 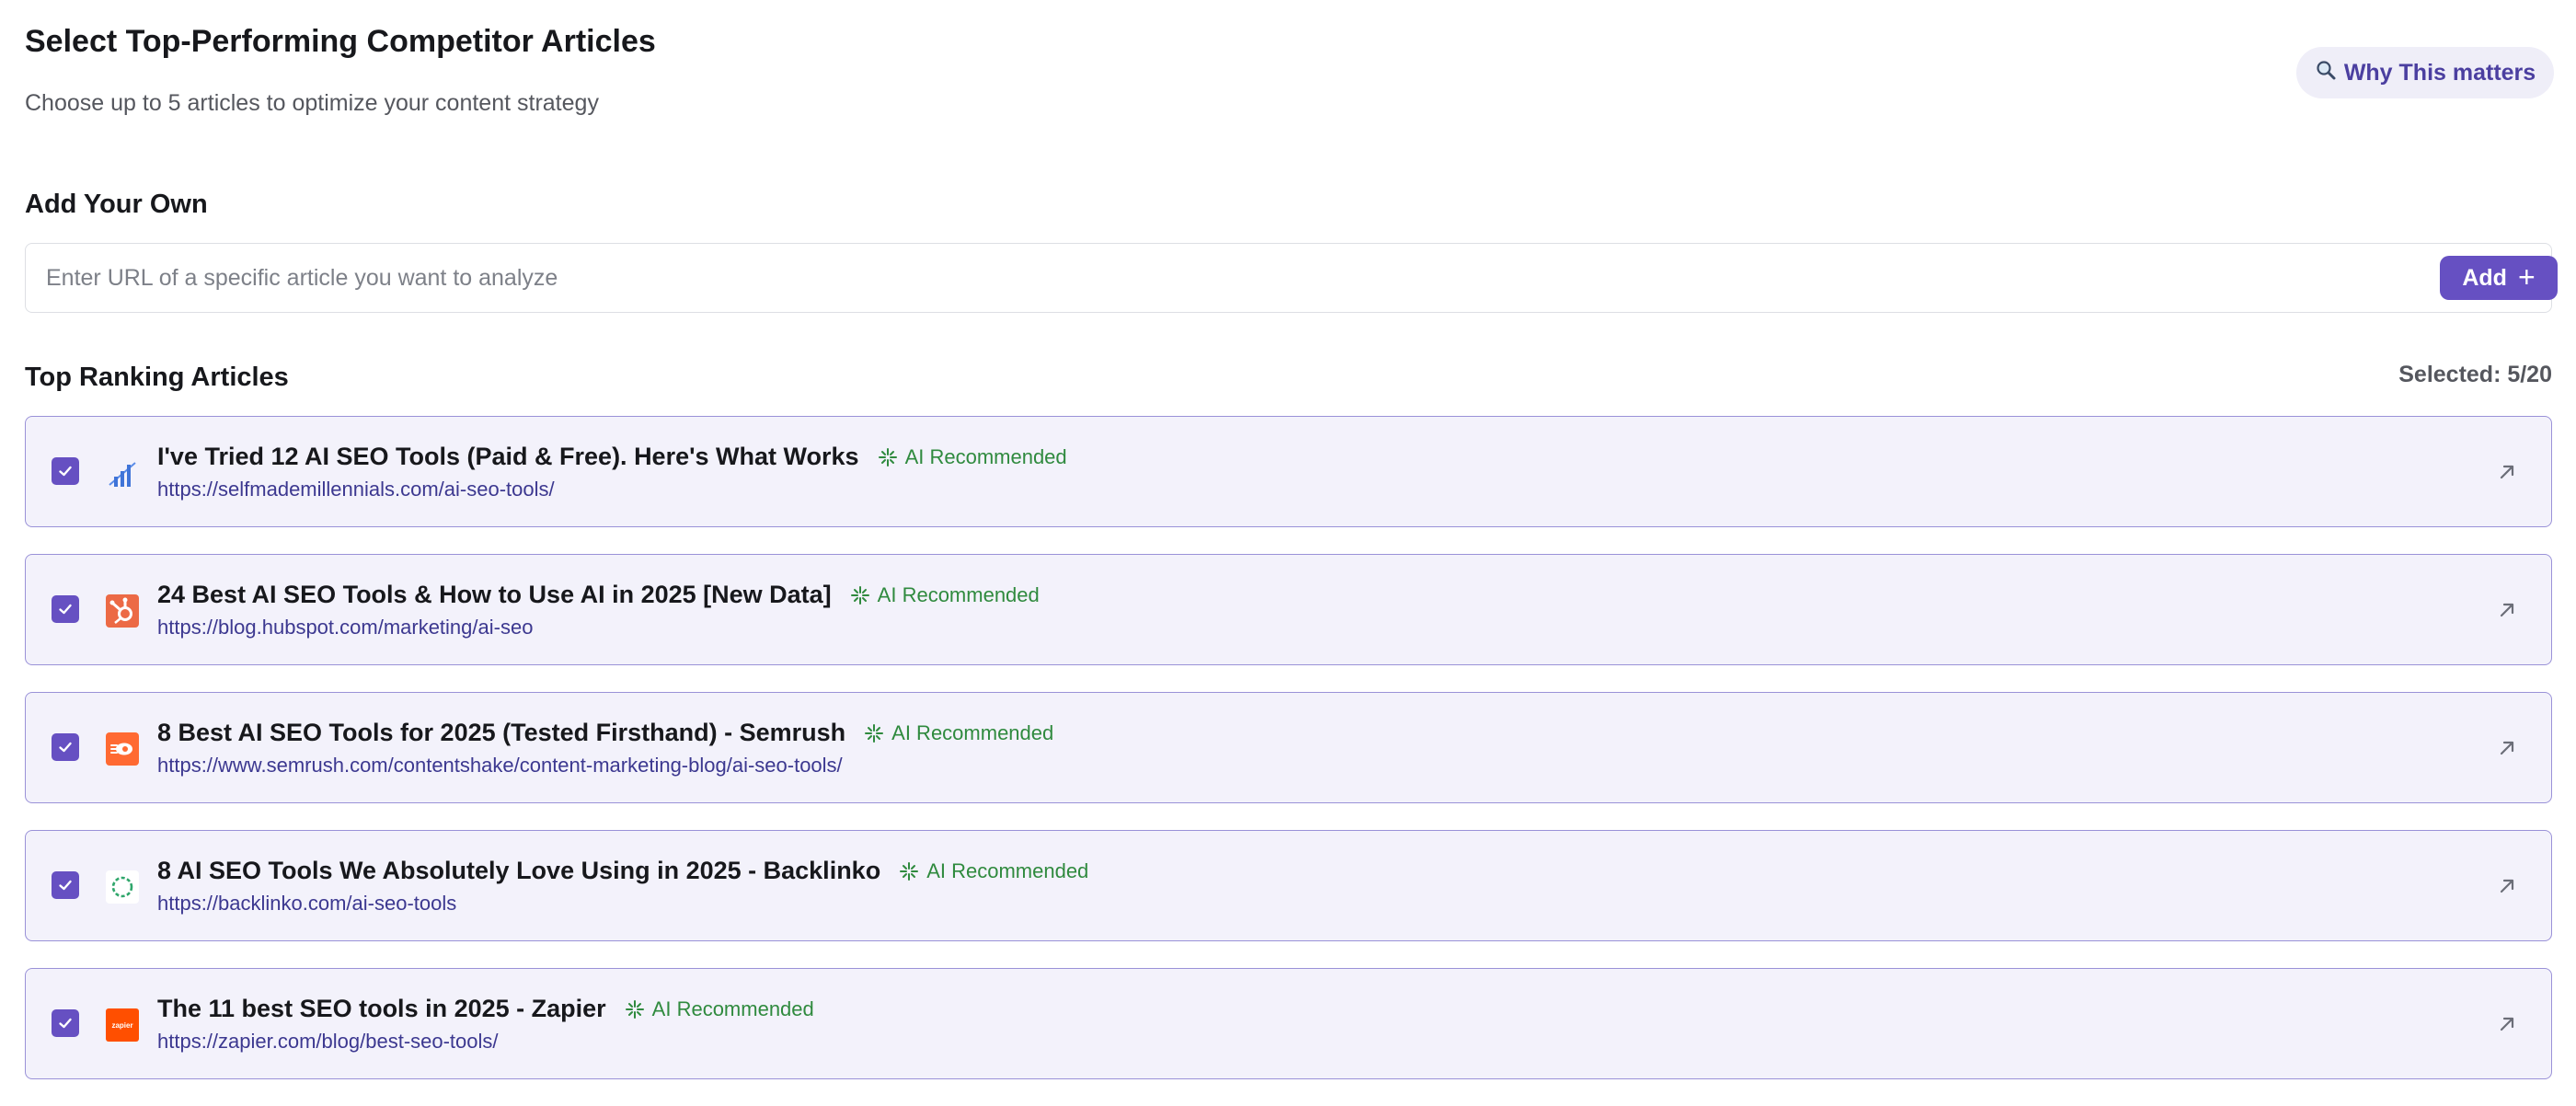 I want to click on add-button-label: Add, so click(x=2484, y=277).